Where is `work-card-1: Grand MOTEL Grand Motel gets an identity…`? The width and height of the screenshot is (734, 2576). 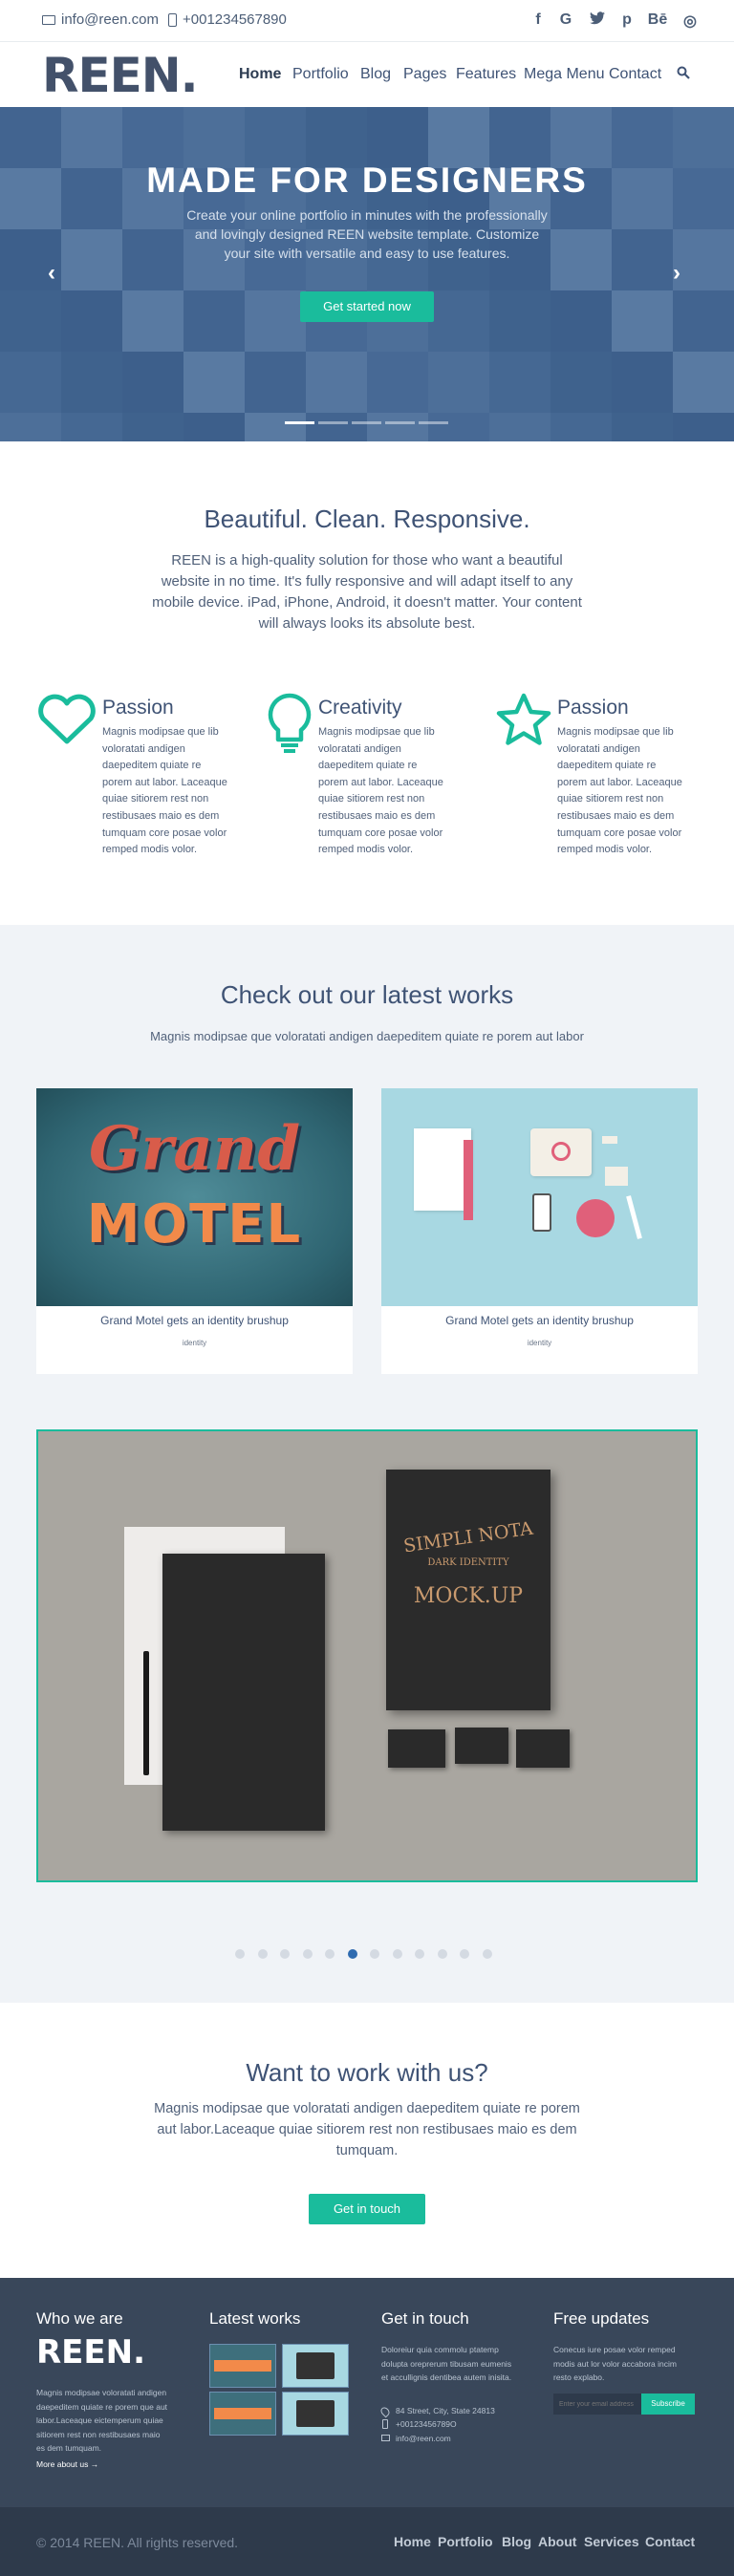 work-card-1: Grand MOTEL Grand Motel gets an identity… is located at coordinates (194, 1231).